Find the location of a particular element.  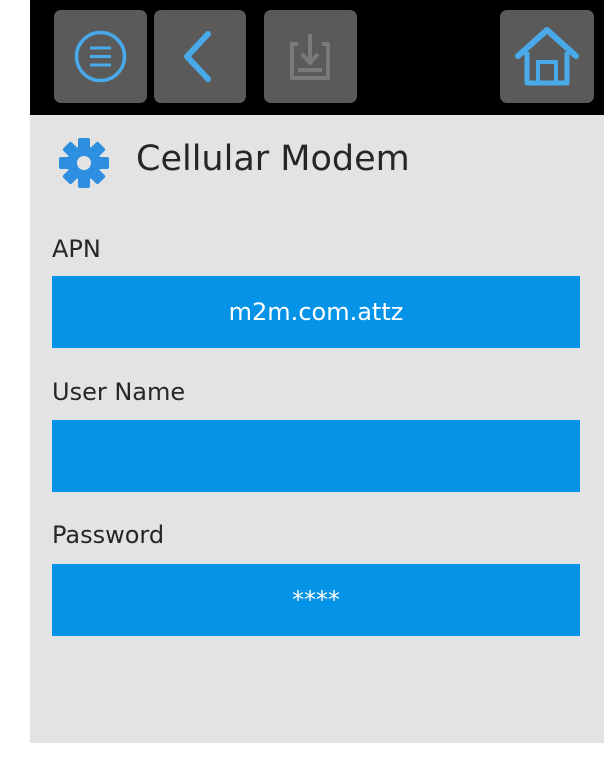

password-field: **** is located at coordinates (316, 600).